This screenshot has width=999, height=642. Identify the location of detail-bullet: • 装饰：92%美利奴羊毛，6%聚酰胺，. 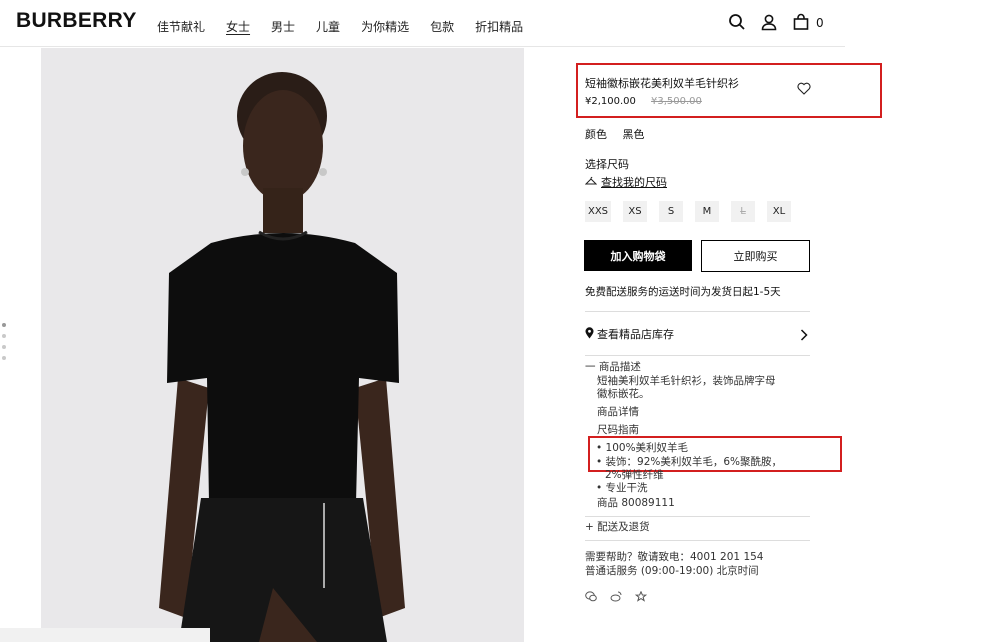
(689, 462).